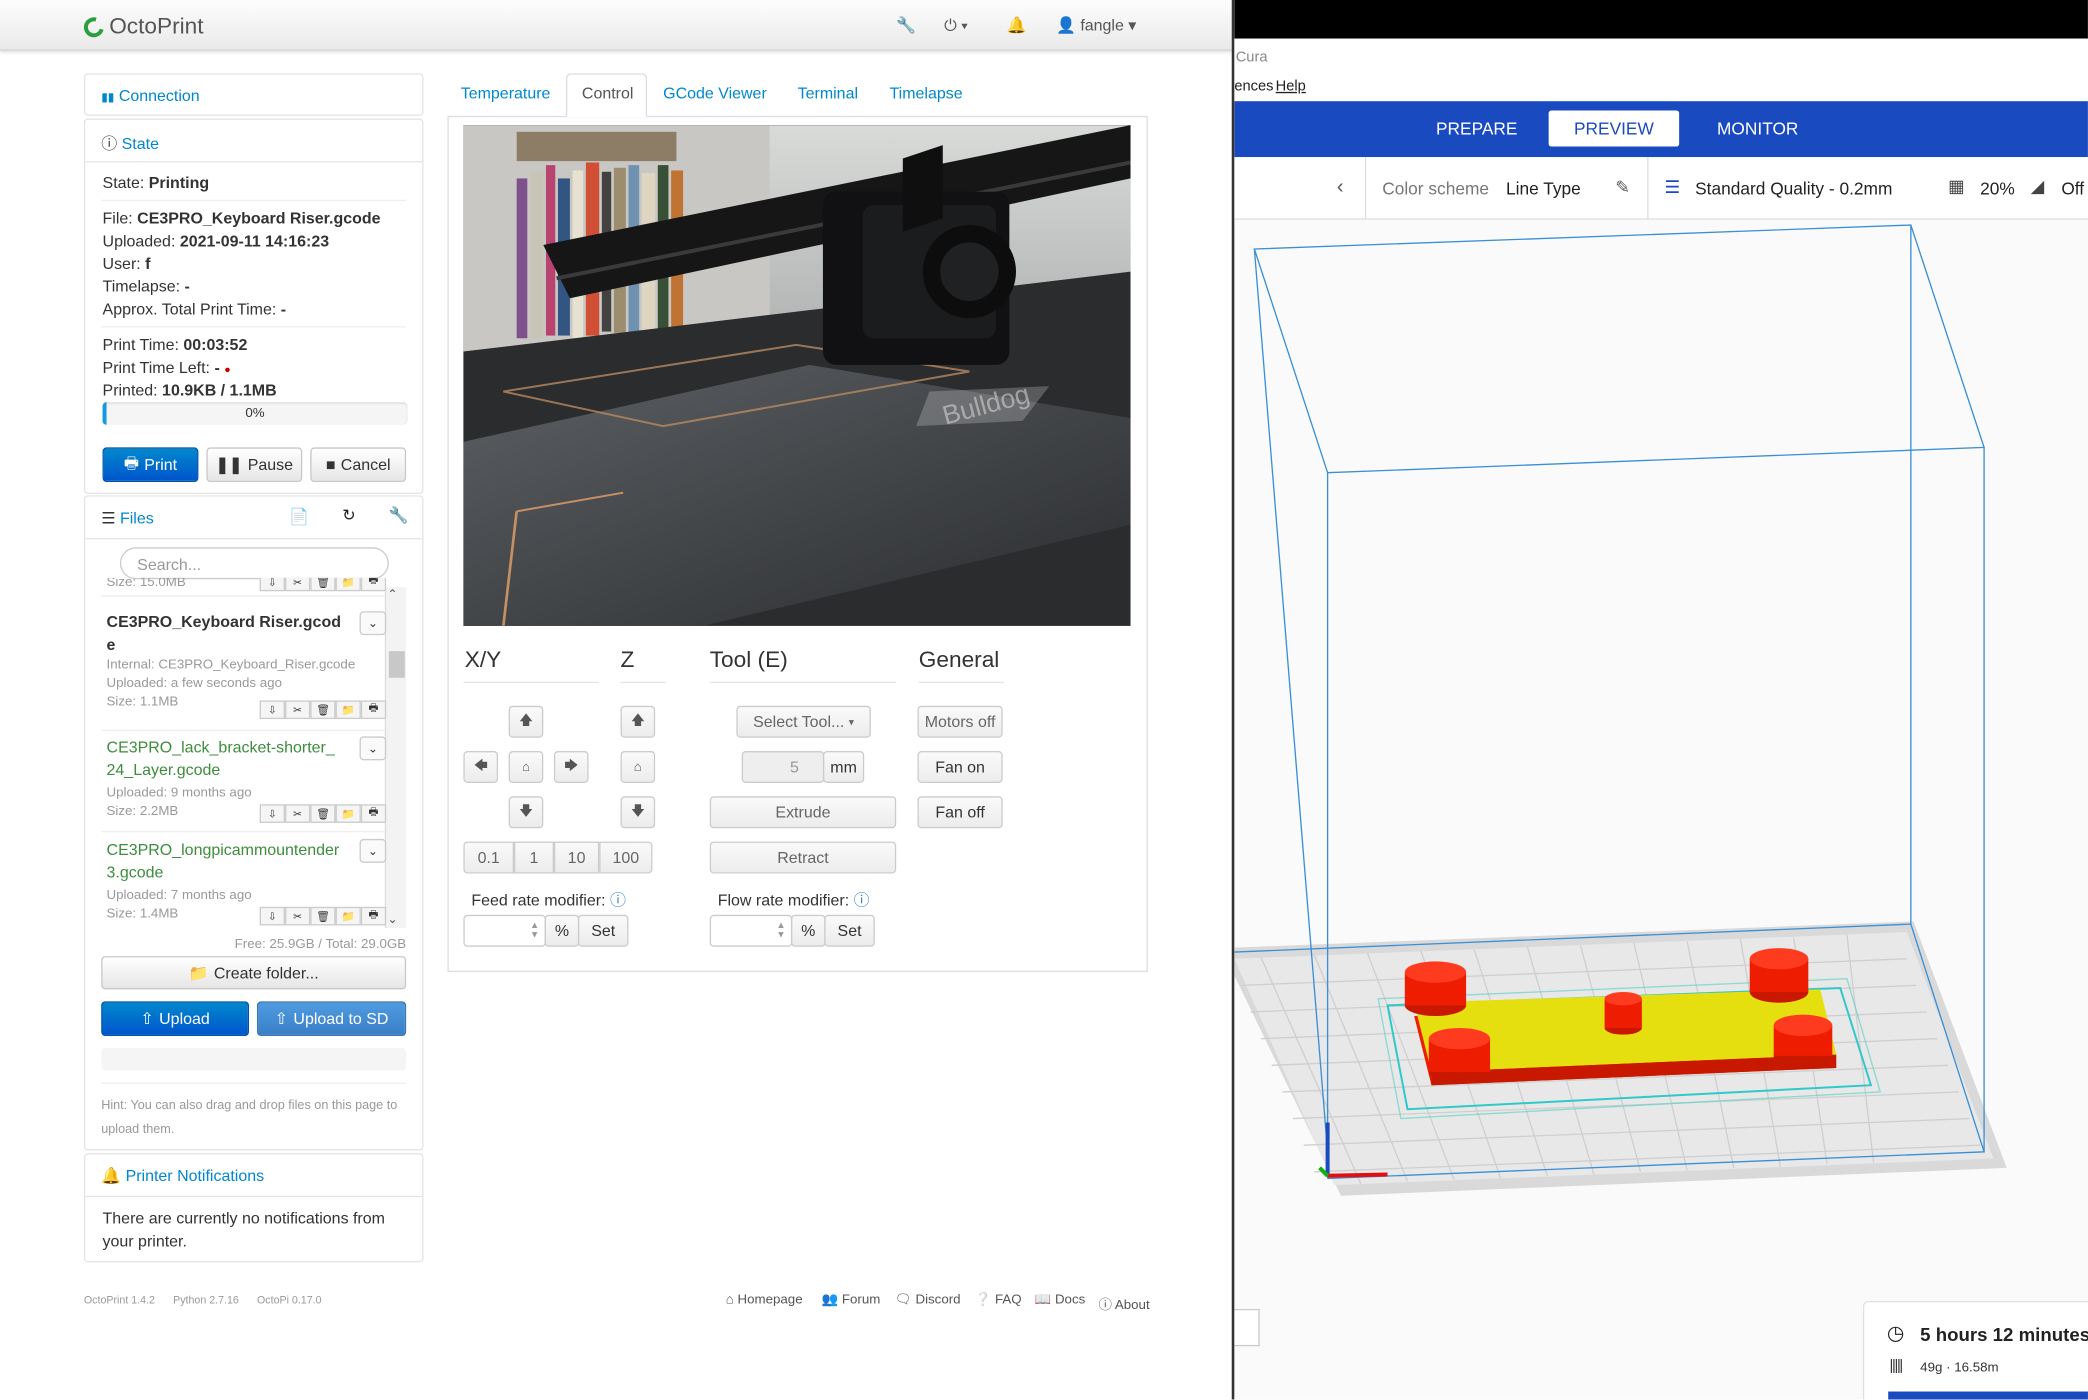  Describe the element at coordinates (1340, 187) in the screenshot. I see `collapse-chevron-left-icon: ‹` at that location.